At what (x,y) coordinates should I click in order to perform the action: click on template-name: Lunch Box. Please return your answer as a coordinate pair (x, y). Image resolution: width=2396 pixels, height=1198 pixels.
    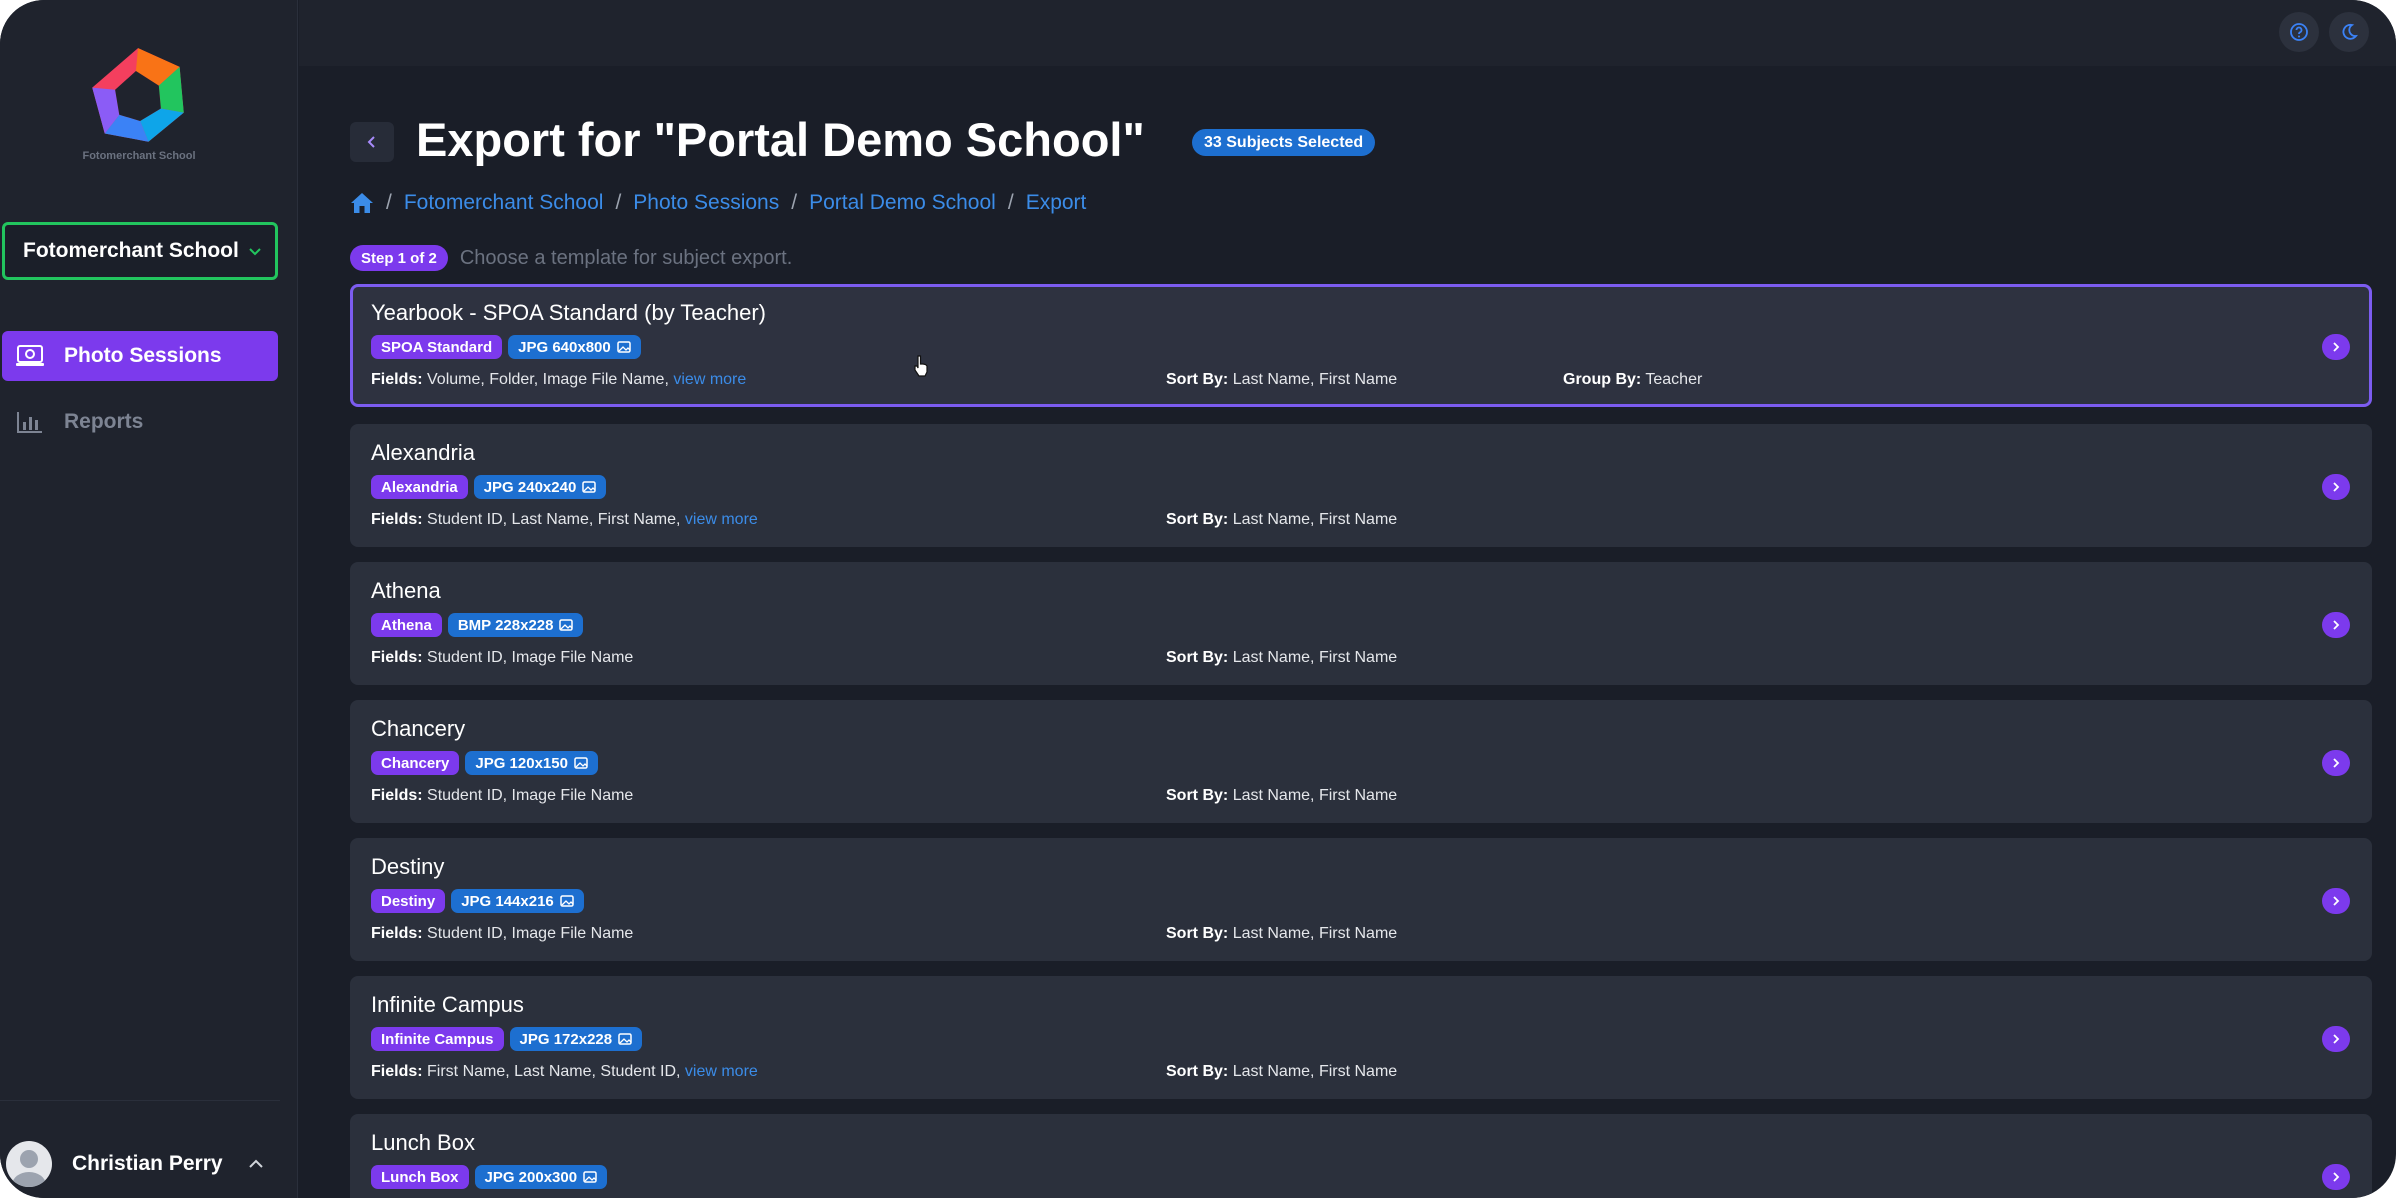
    Looking at the image, I should click on (423, 1142).